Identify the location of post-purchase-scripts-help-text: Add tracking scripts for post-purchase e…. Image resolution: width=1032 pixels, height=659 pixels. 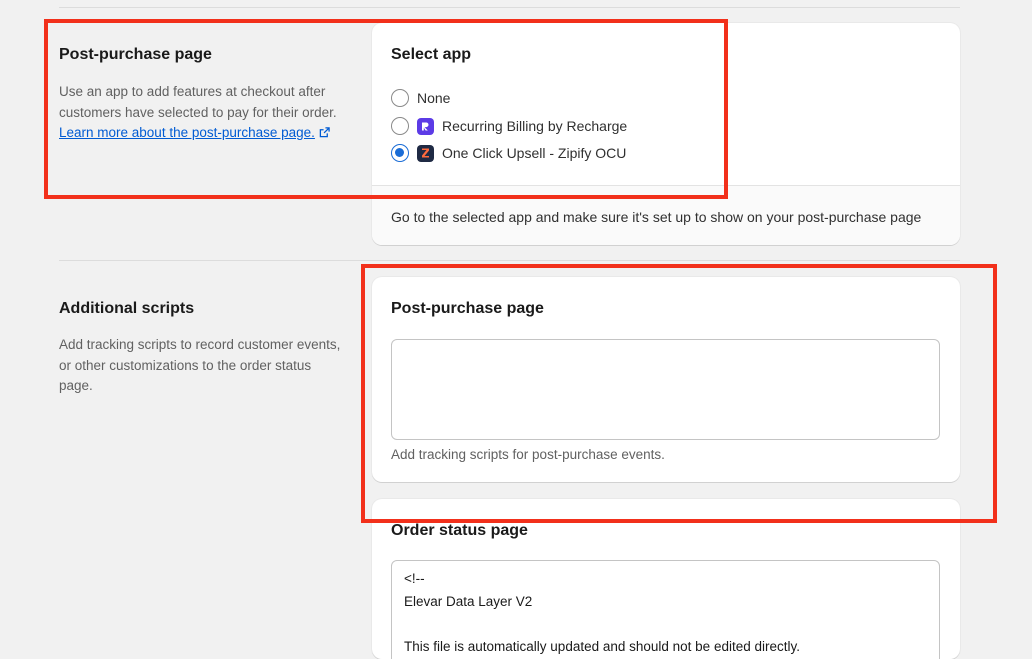
(528, 454).